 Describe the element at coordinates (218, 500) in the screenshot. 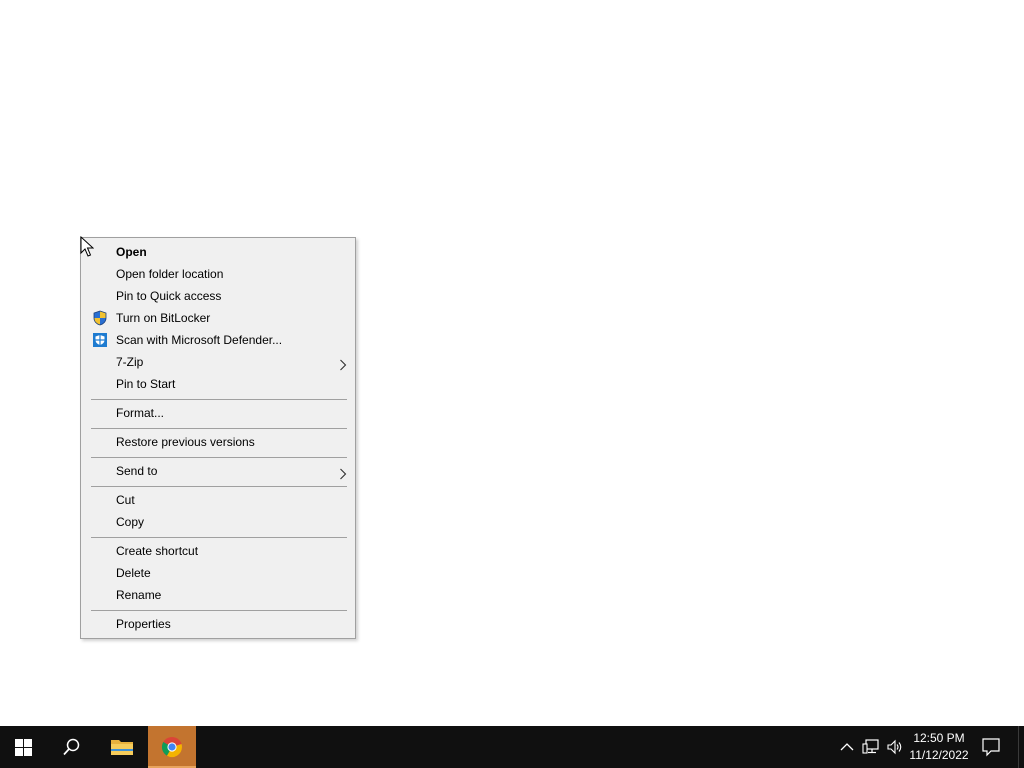

I see `menu-item-cut: Cut` at that location.